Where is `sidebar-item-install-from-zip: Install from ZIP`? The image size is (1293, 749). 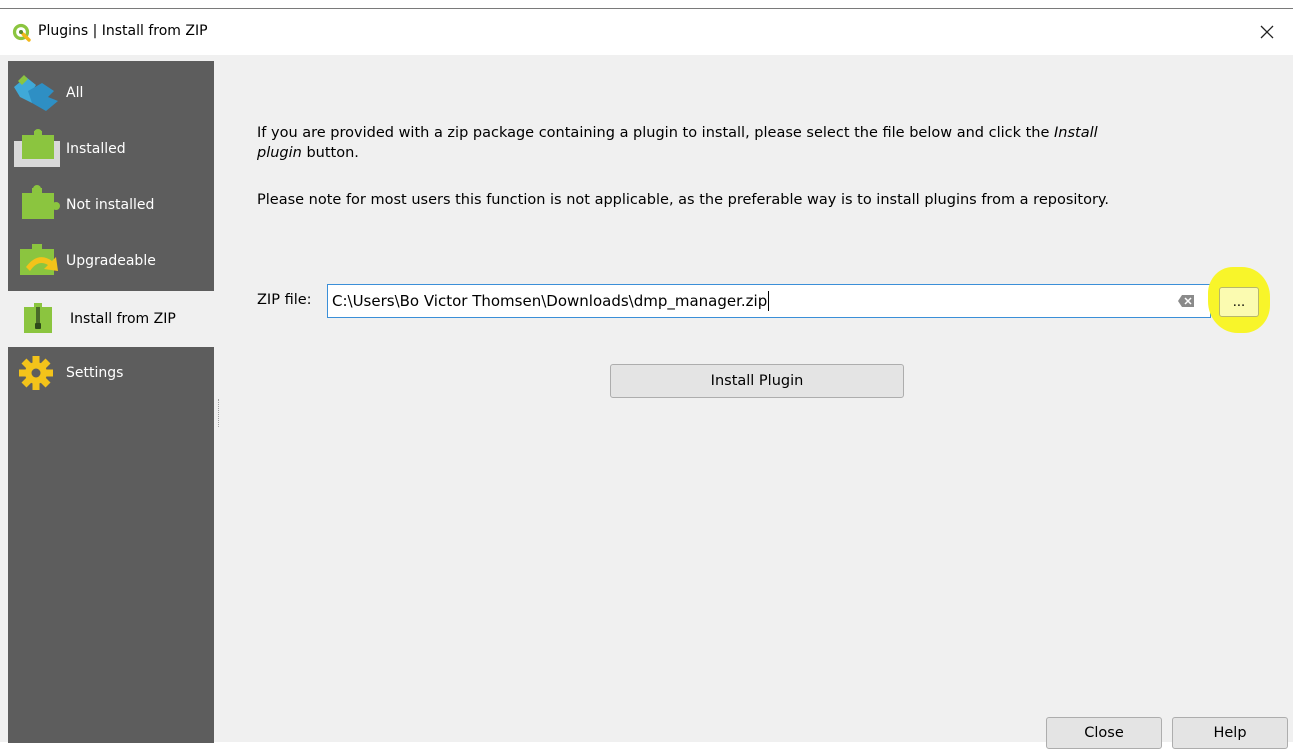
sidebar-item-install-from-zip: Install from ZIP is located at coordinates (111, 319).